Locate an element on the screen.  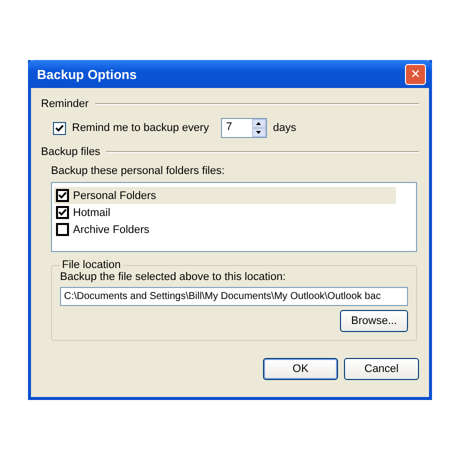
list-item: Hotmail is located at coordinates (225, 212).